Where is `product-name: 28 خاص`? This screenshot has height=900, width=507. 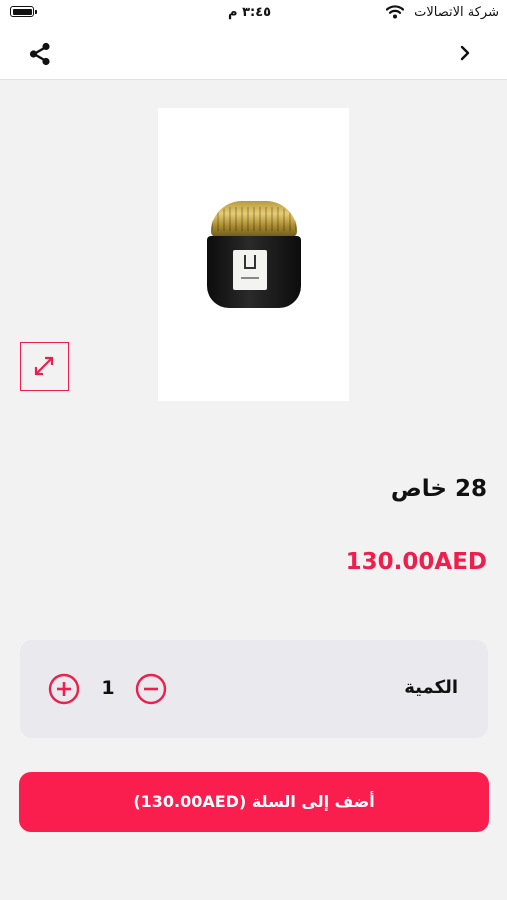 product-name: 28 خاص is located at coordinates (438, 489).